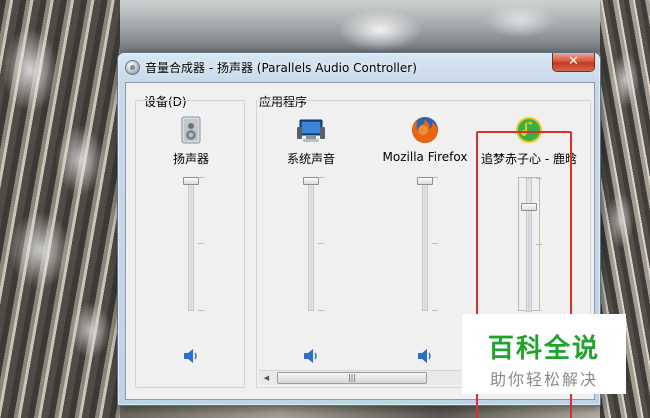  Describe the element at coordinates (425, 130) in the screenshot. I see `firefox-icon` at that location.